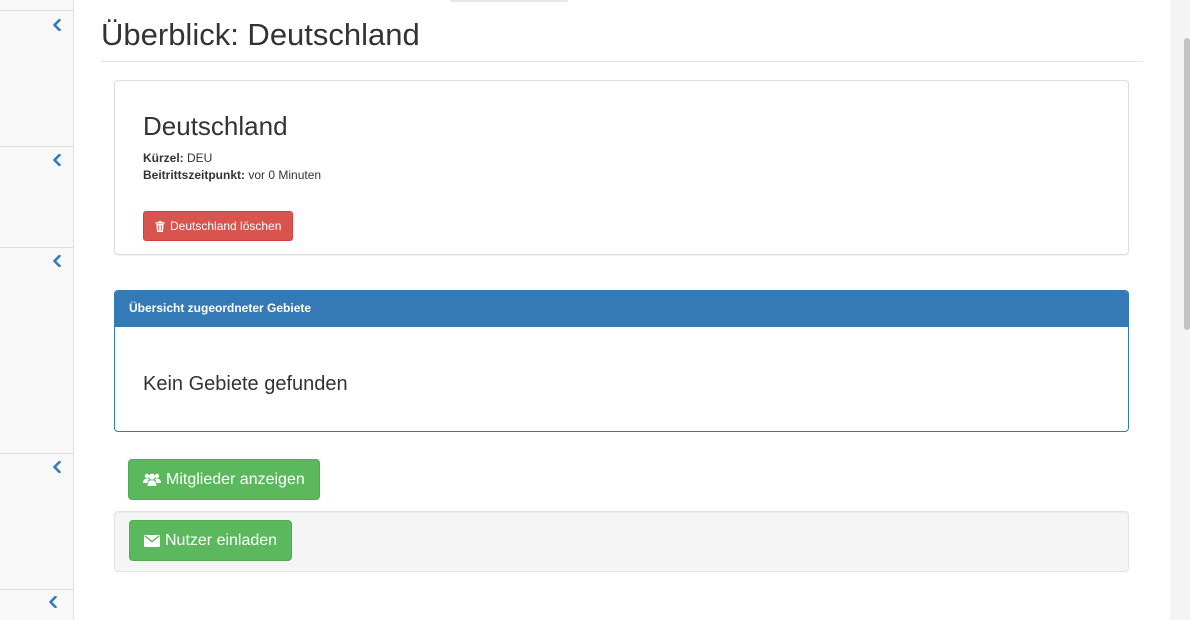  I want to click on delete-country-label: Deutschland löschen, so click(226, 226).